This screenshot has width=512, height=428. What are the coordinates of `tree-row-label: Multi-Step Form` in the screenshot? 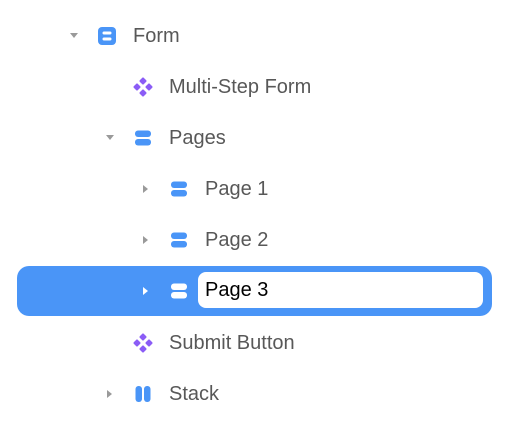 It's located at (240, 87).